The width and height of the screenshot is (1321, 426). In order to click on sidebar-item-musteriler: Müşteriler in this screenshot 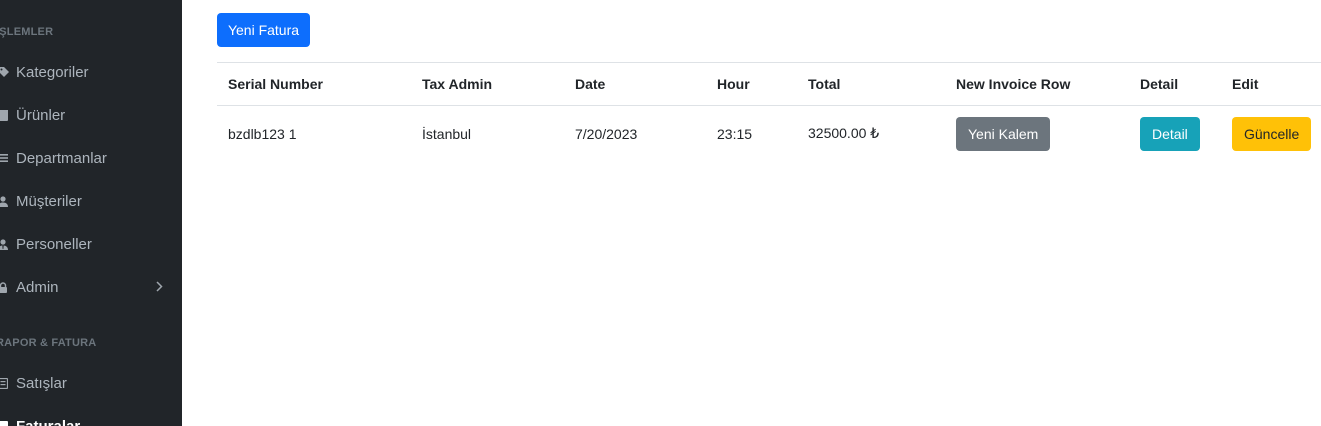, I will do `click(91, 201)`.